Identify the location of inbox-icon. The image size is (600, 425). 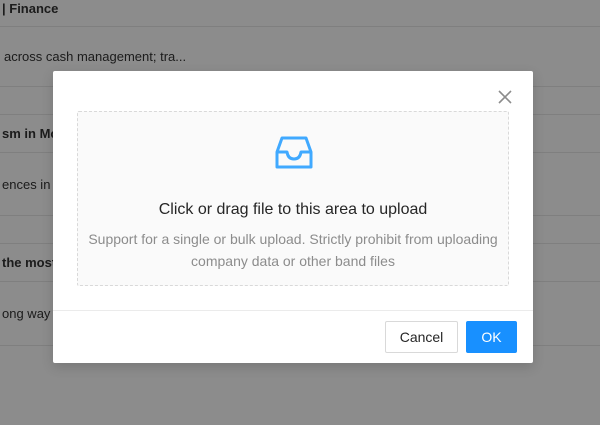
(294, 152).